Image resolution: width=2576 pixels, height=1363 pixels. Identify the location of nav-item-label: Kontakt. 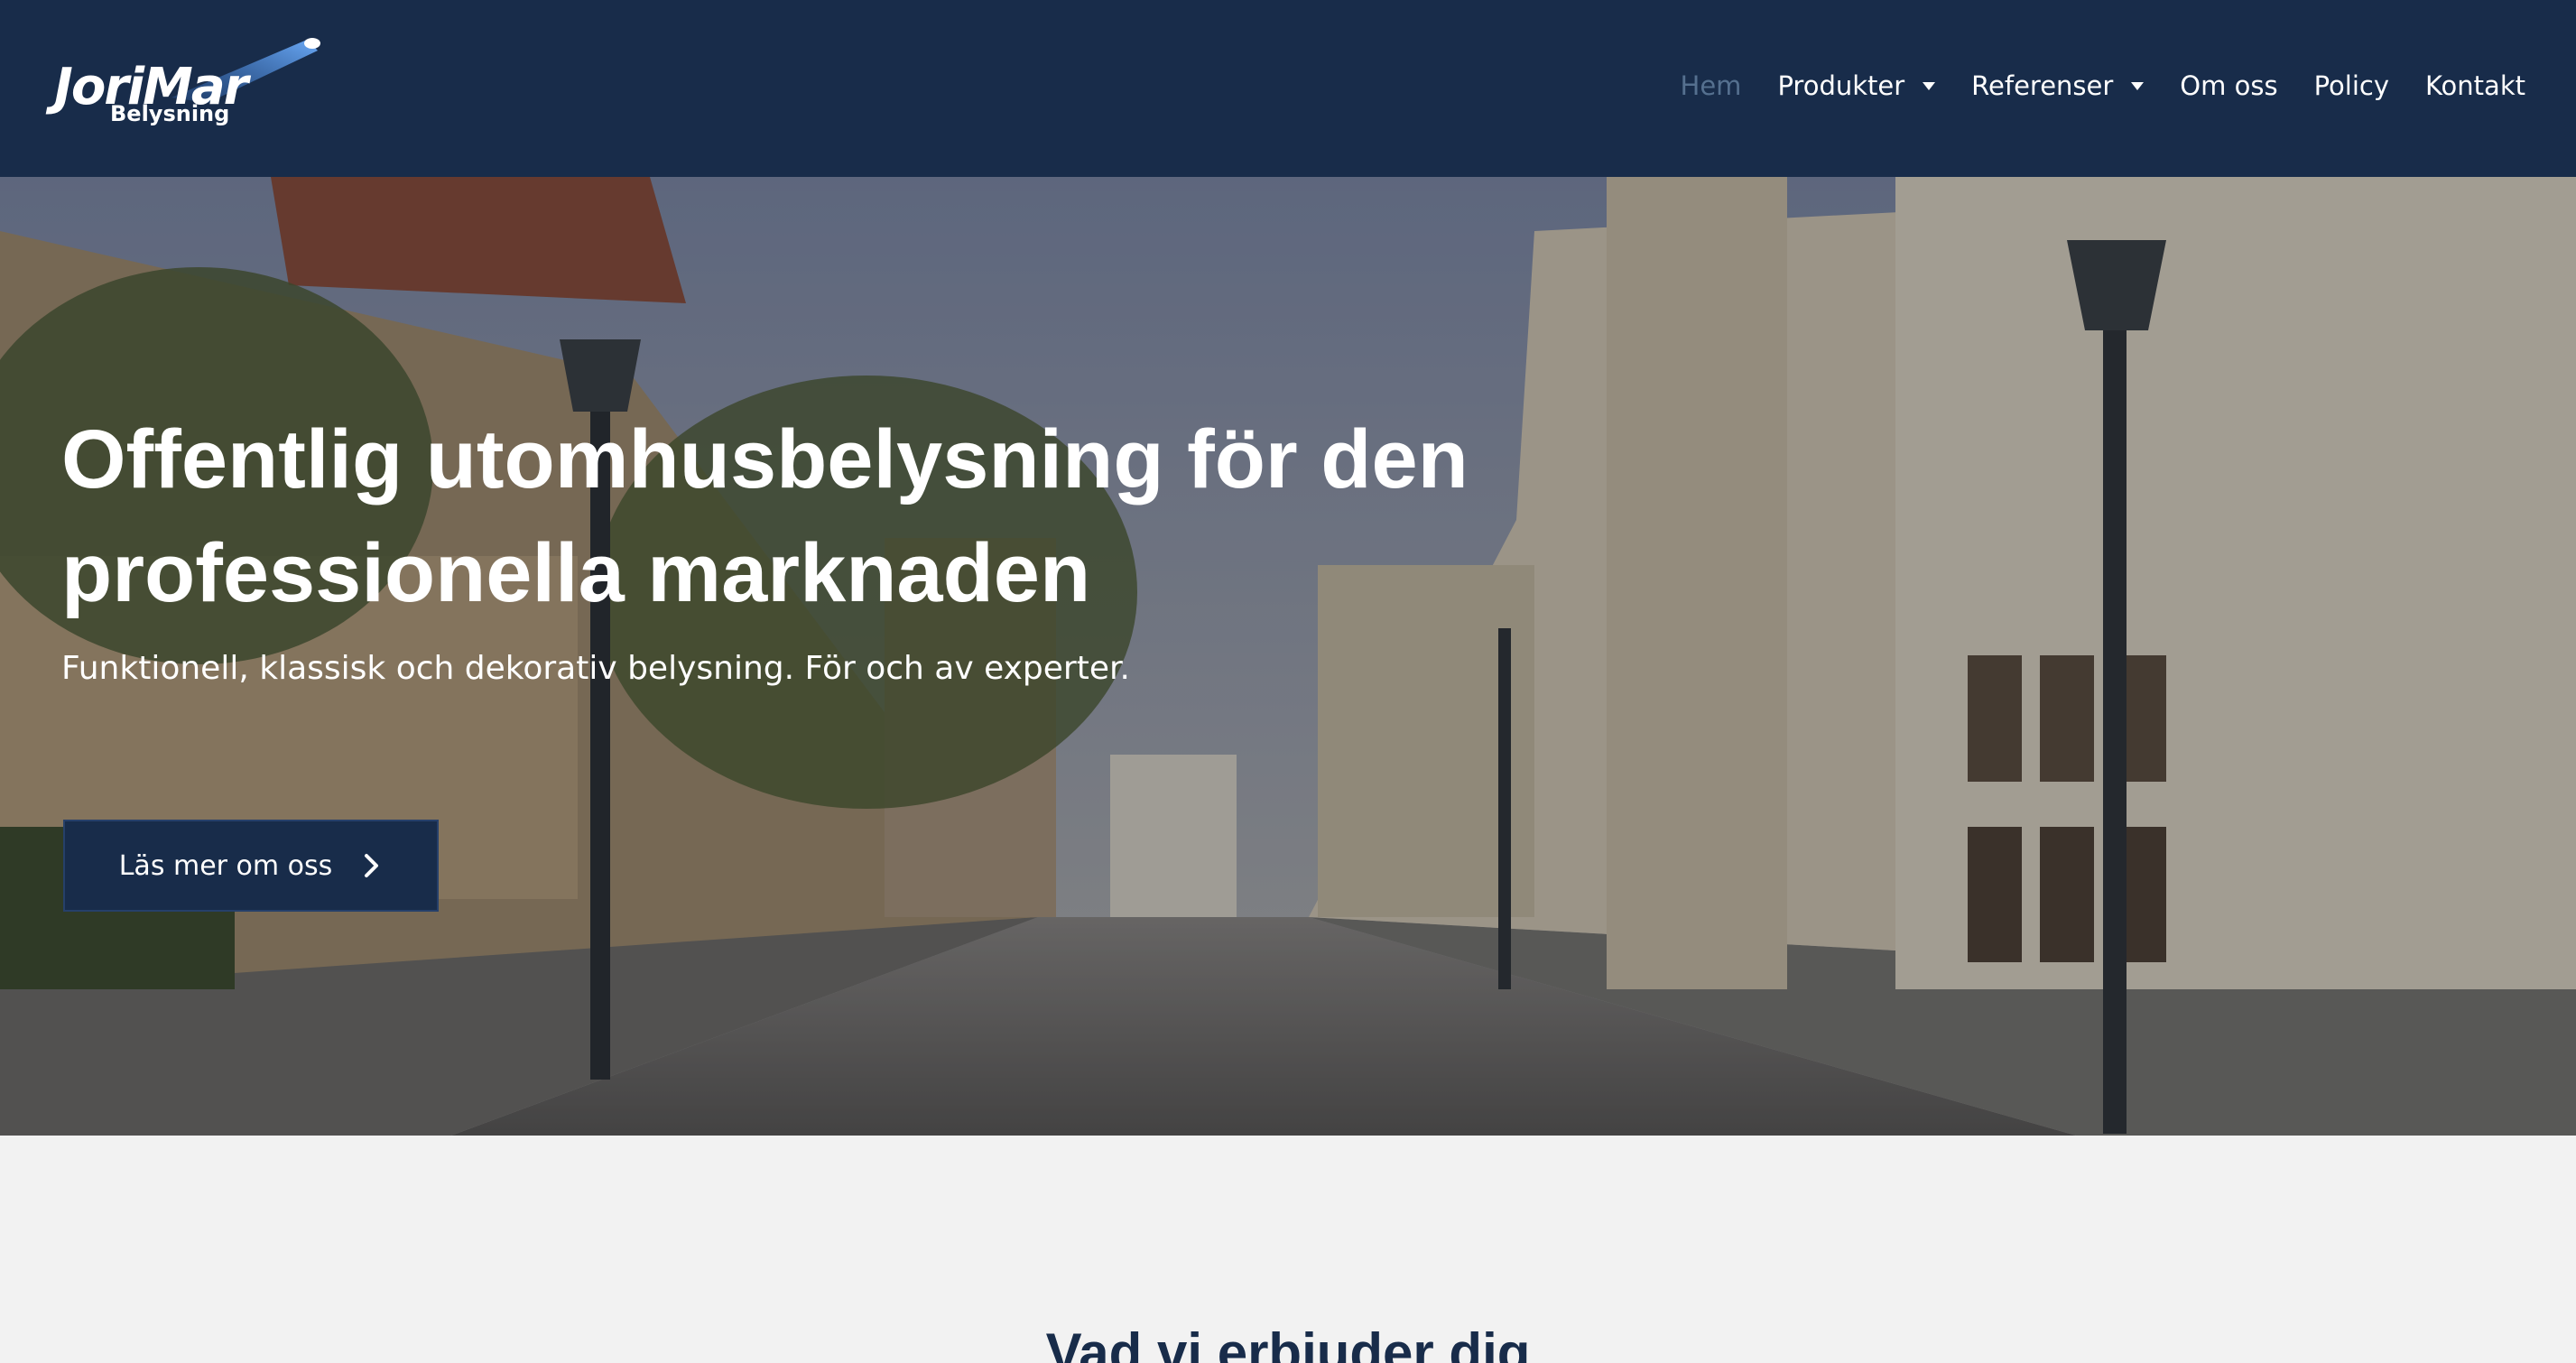
(2474, 85).